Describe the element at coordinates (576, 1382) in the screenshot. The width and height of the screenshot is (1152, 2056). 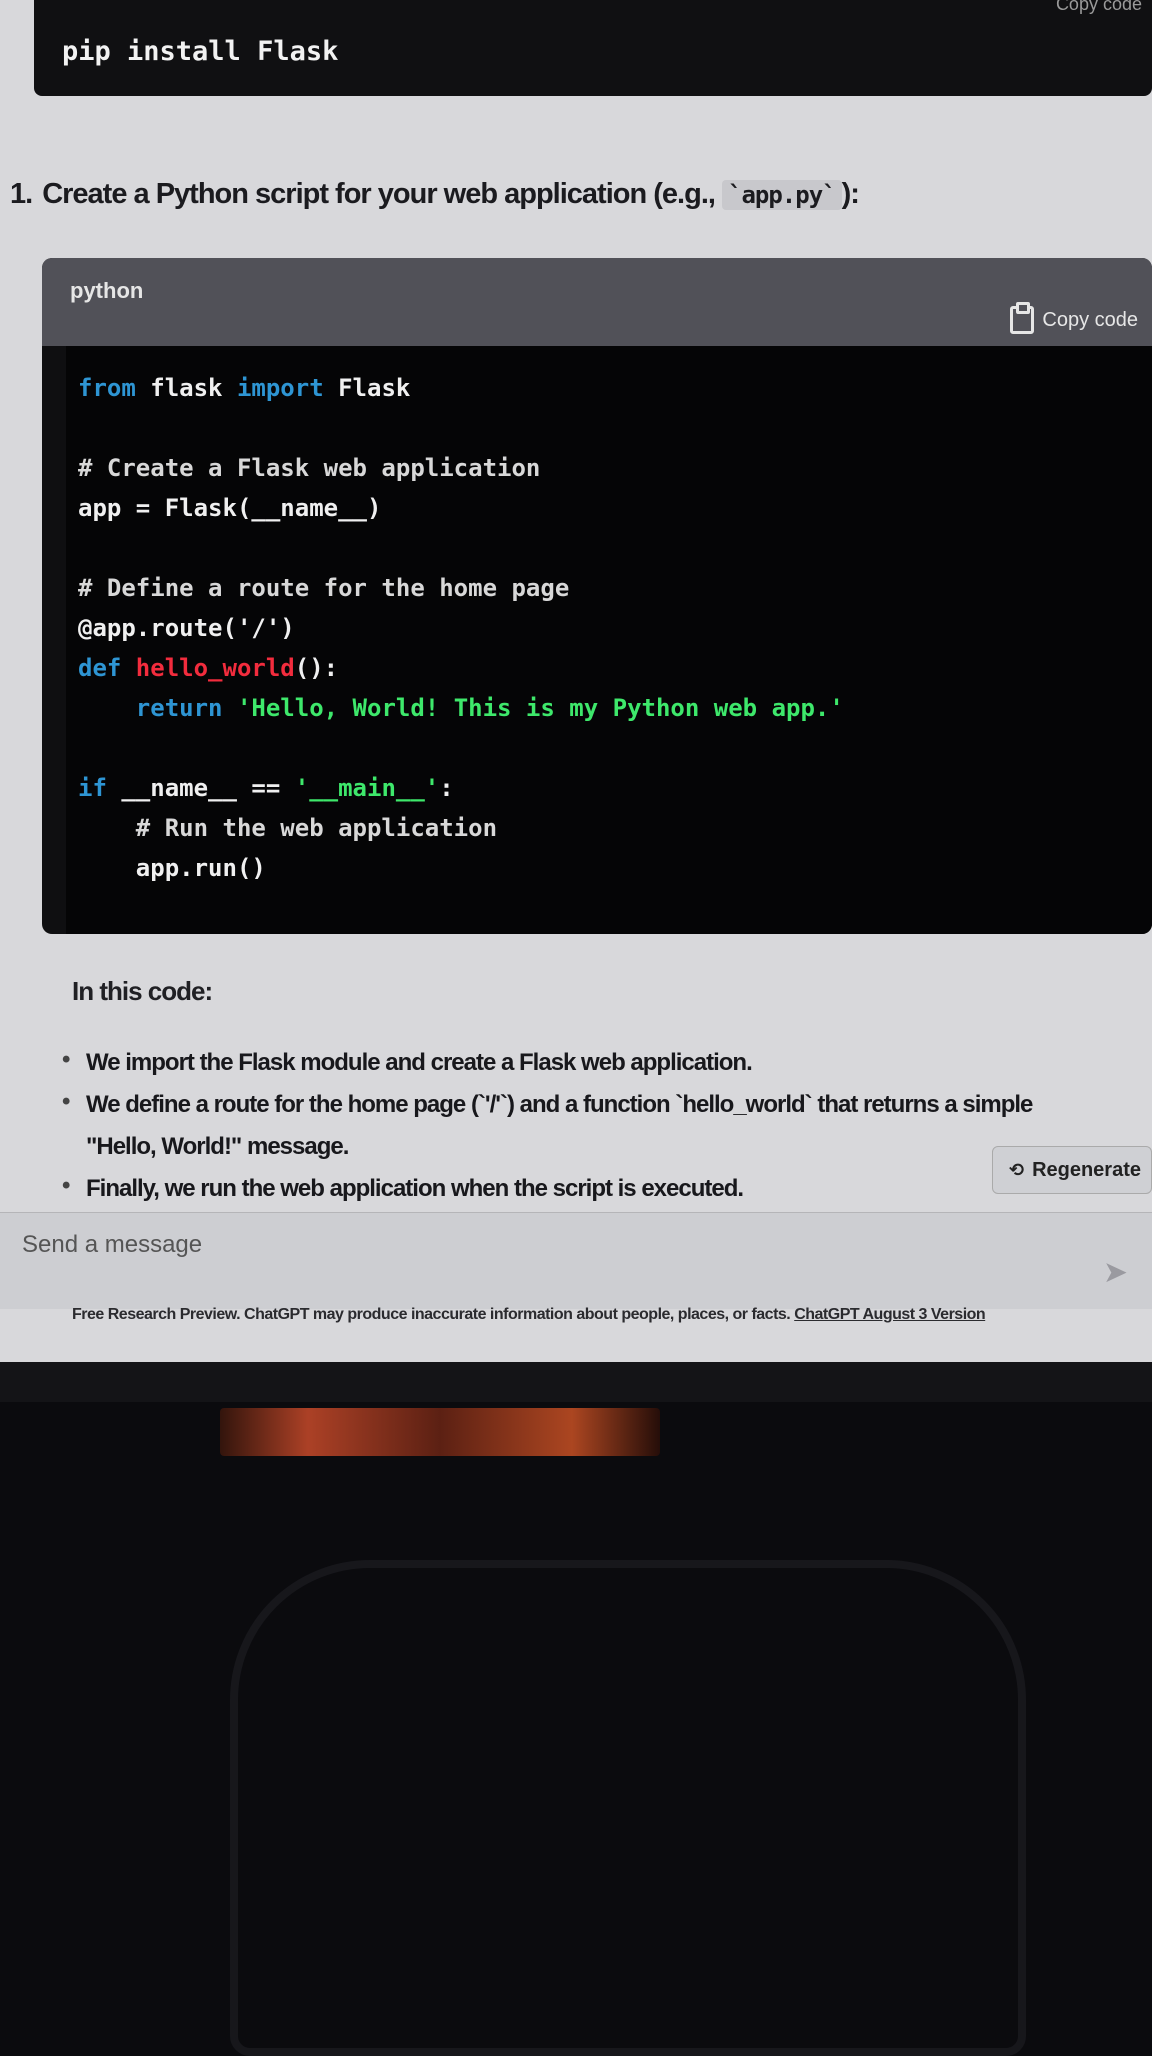
I see `monitor-bezel` at that location.